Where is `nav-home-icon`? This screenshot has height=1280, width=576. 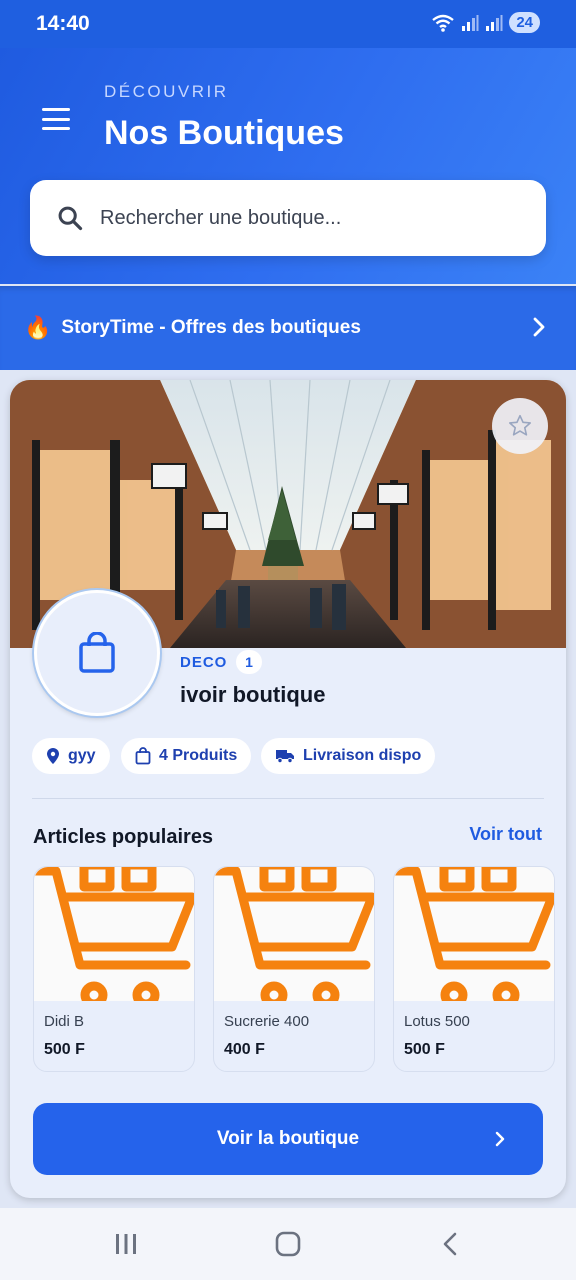 nav-home-icon is located at coordinates (288, 1244).